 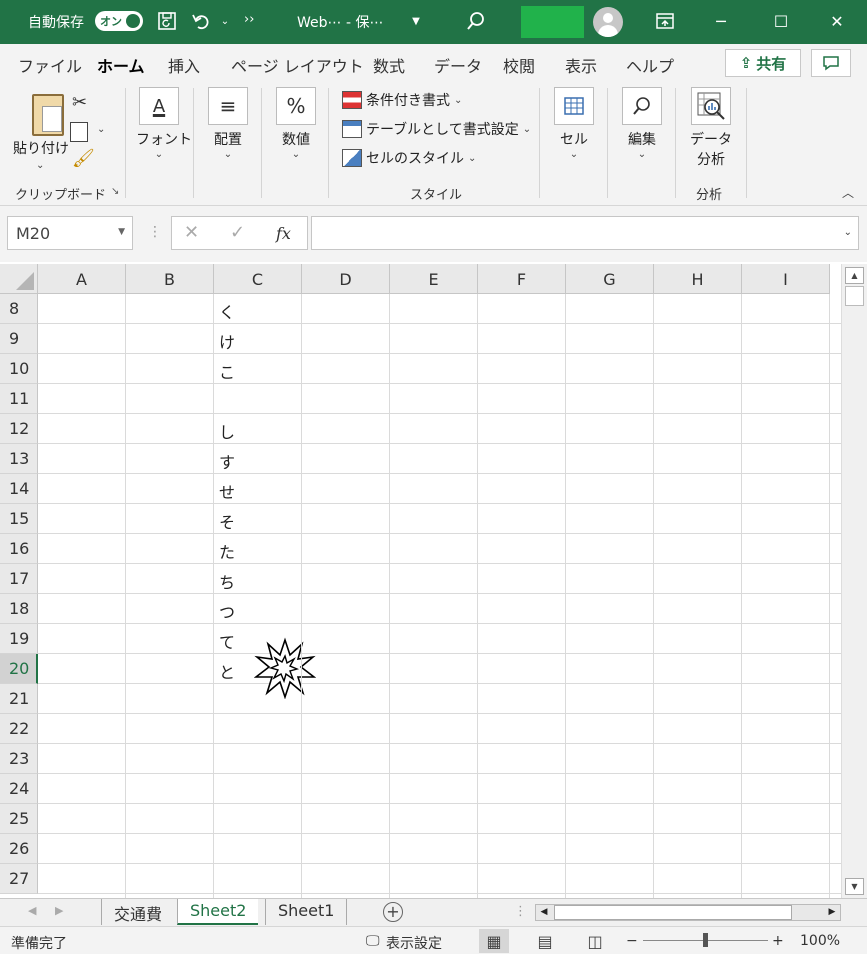 I want to click on copy-icon, so click(x=79, y=132).